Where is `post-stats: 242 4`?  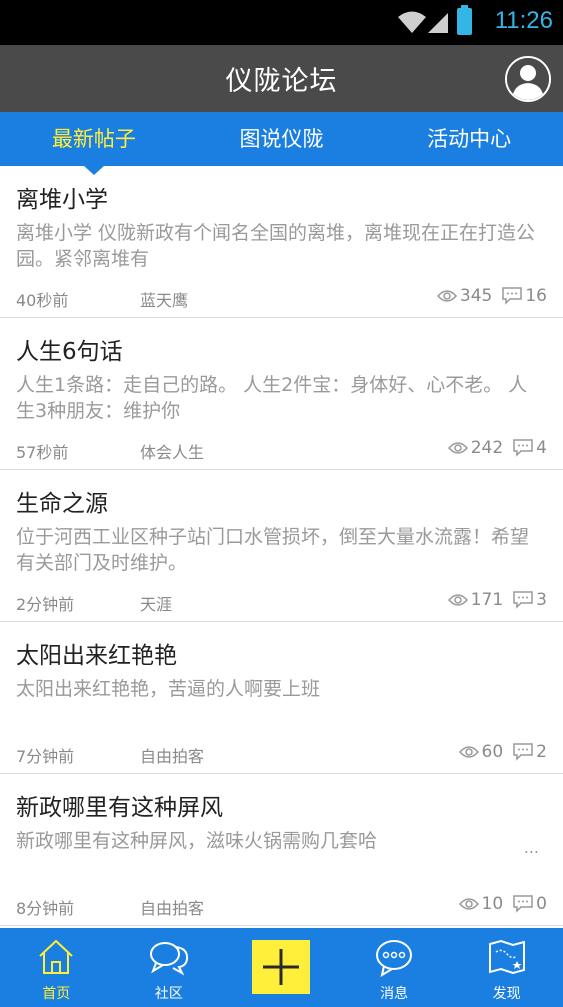
post-stats: 242 4 is located at coordinates (497, 448).